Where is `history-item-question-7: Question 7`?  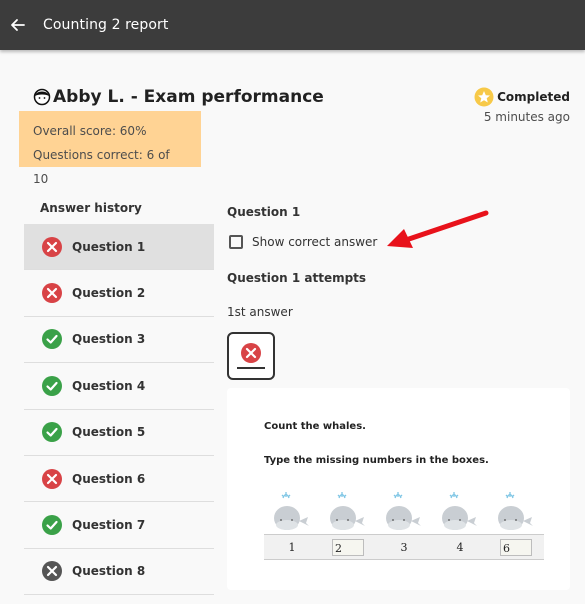
history-item-question-7: Question 7 is located at coordinates (119, 525).